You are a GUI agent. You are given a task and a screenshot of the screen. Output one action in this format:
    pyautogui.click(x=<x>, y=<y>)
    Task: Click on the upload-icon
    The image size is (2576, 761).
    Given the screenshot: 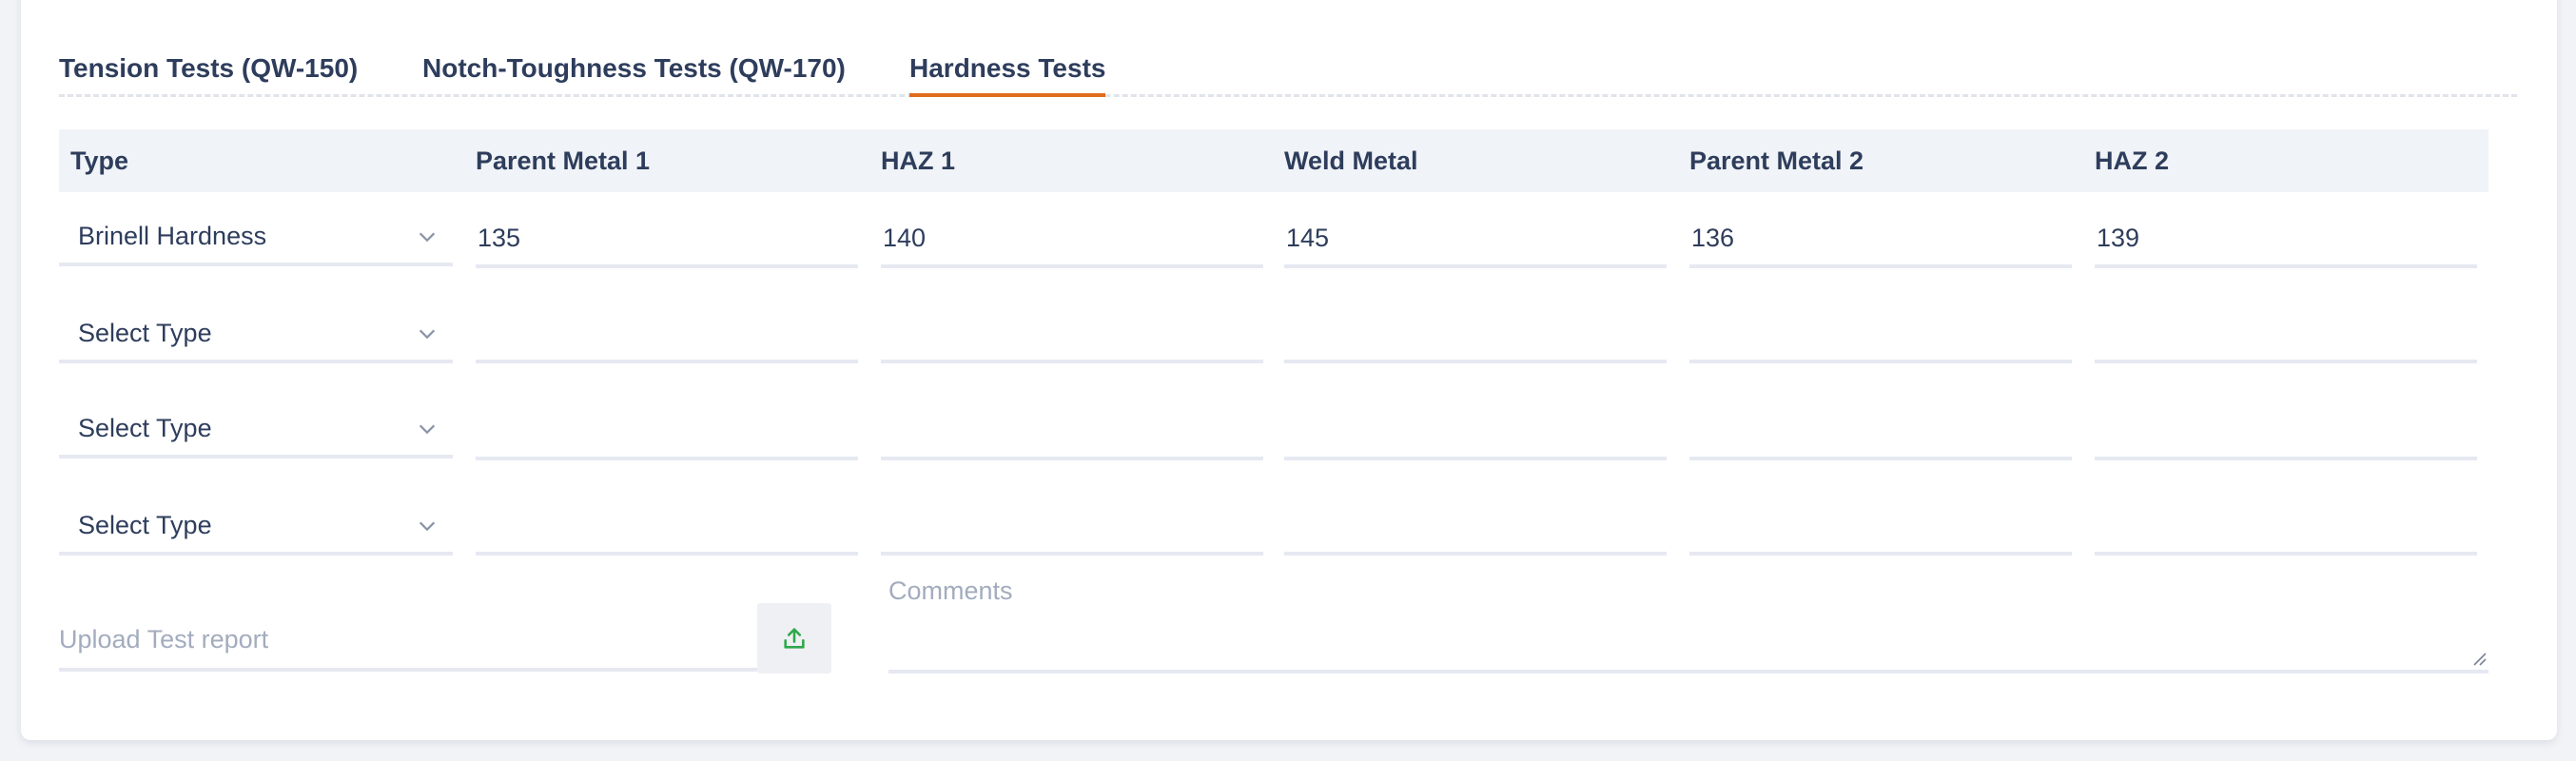 What is the action you would take?
    pyautogui.click(x=795, y=638)
    